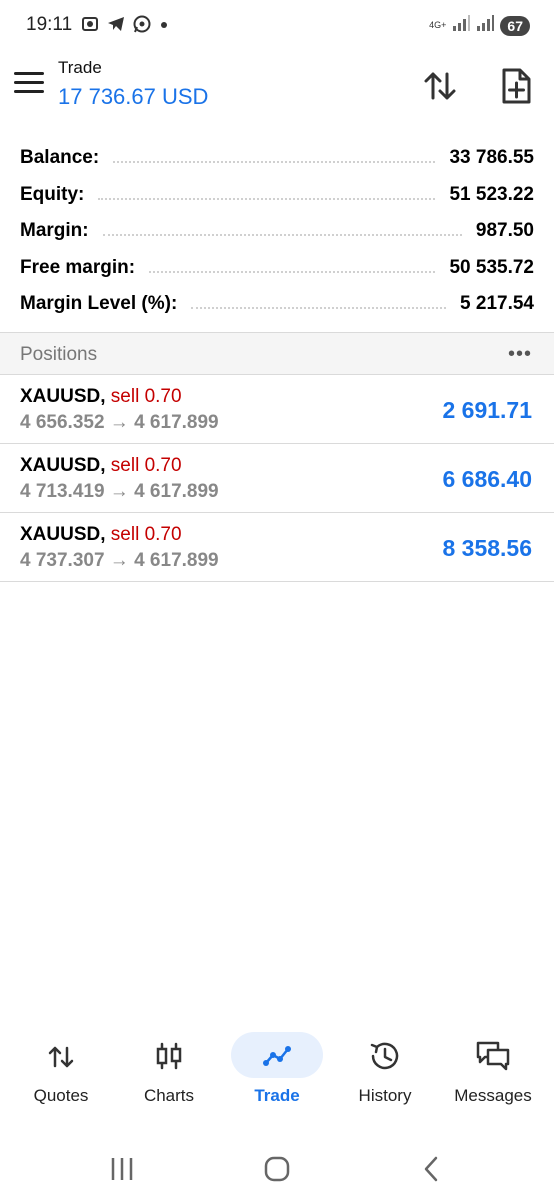 The width and height of the screenshot is (554, 1200). Describe the element at coordinates (385, 1095) in the screenshot. I see `nav-label: History` at that location.